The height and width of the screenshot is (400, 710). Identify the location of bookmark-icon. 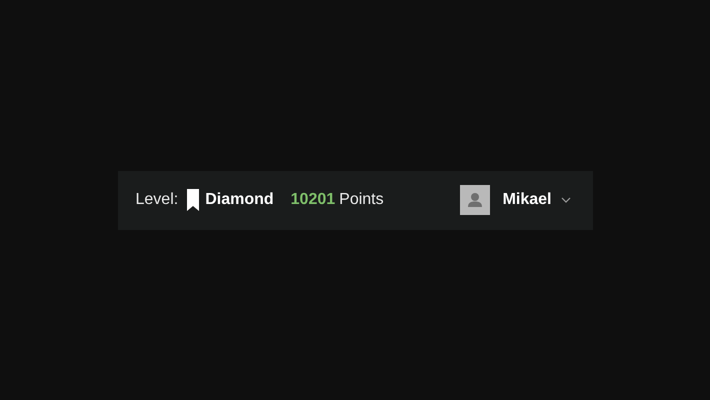
(193, 200).